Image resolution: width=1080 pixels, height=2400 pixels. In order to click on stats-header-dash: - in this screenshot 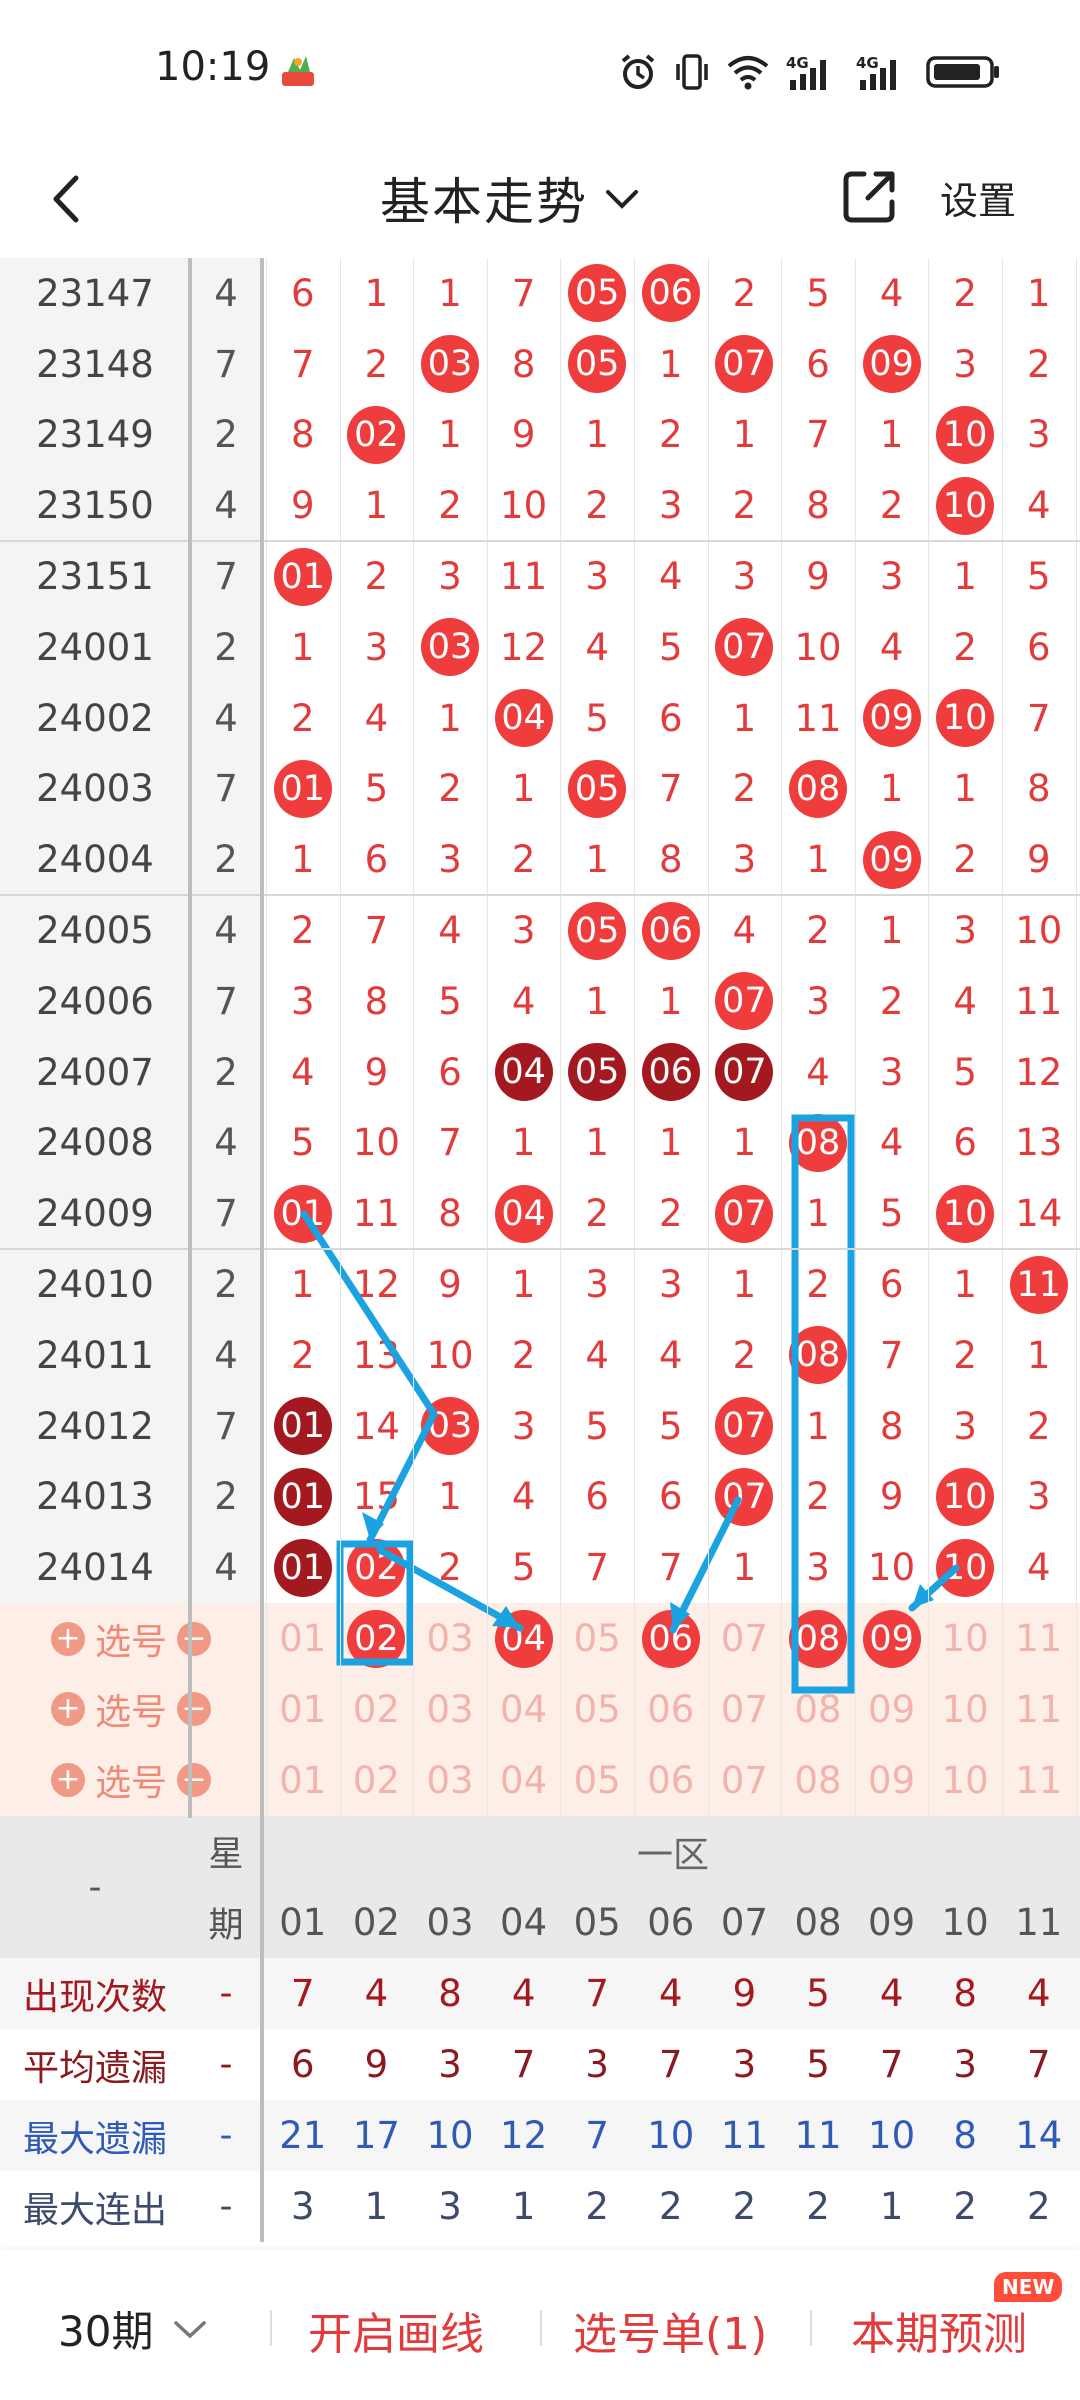, I will do `click(95, 1887)`.